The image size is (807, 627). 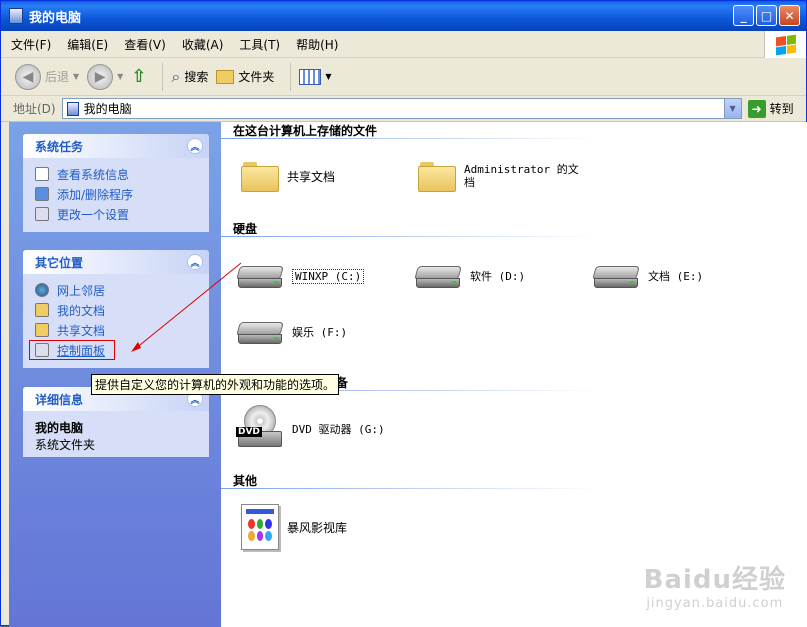 I want to click on up-folder-icon: ⇧, so click(x=139, y=76).